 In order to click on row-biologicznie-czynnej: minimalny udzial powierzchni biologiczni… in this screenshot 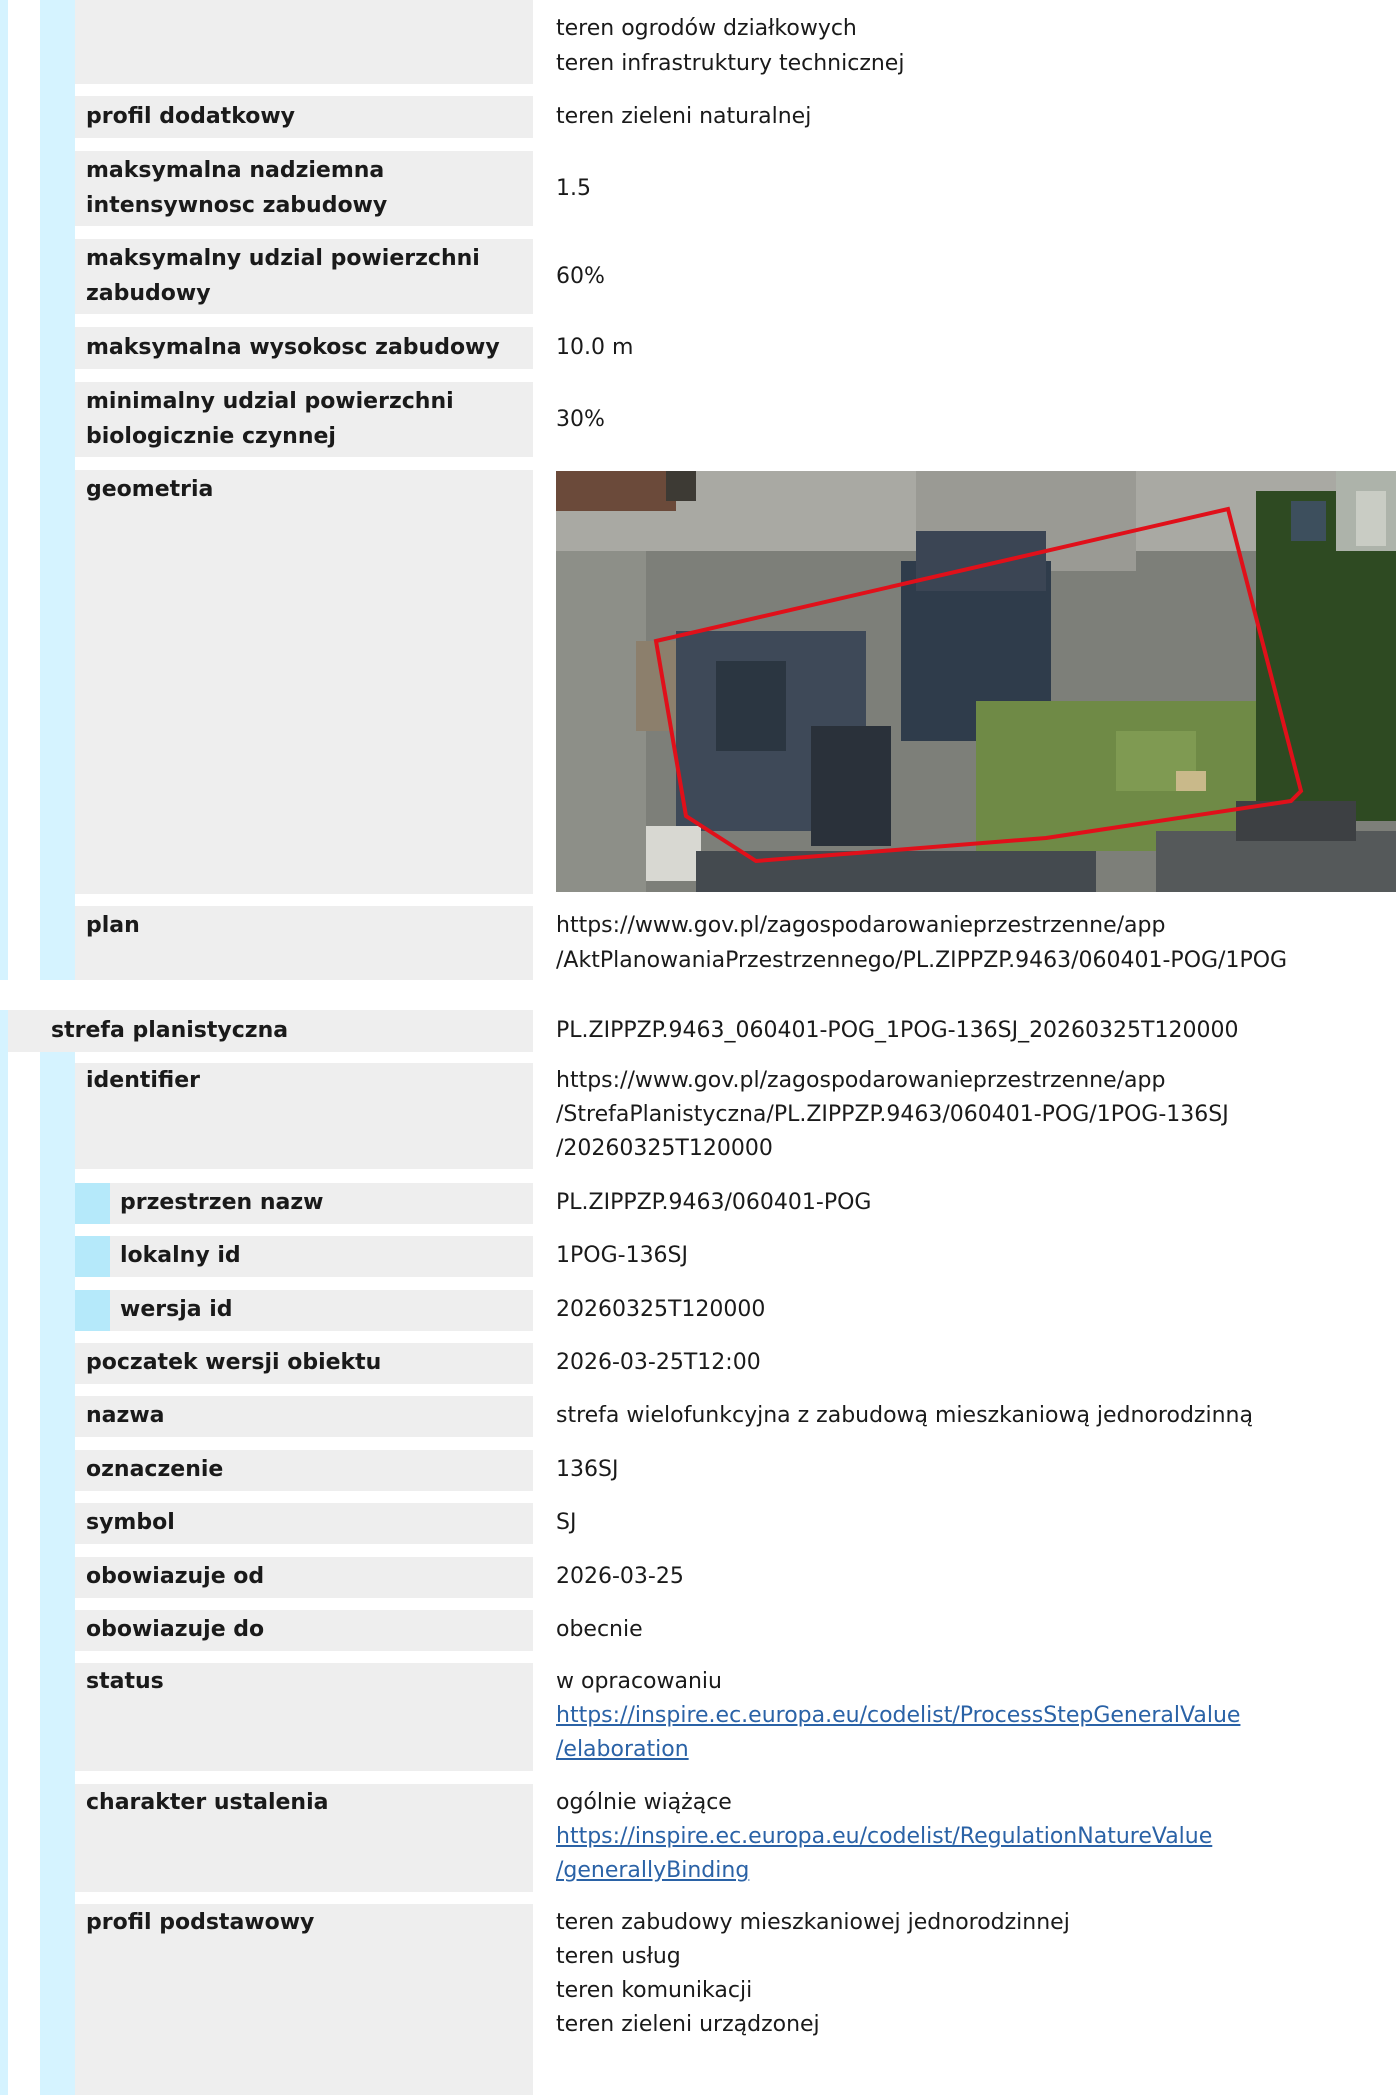, I will do `click(698, 419)`.